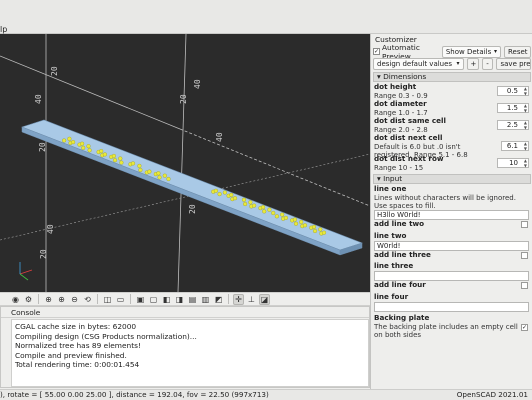  I want to click on scale-icon: ⊥, so click(251, 299).